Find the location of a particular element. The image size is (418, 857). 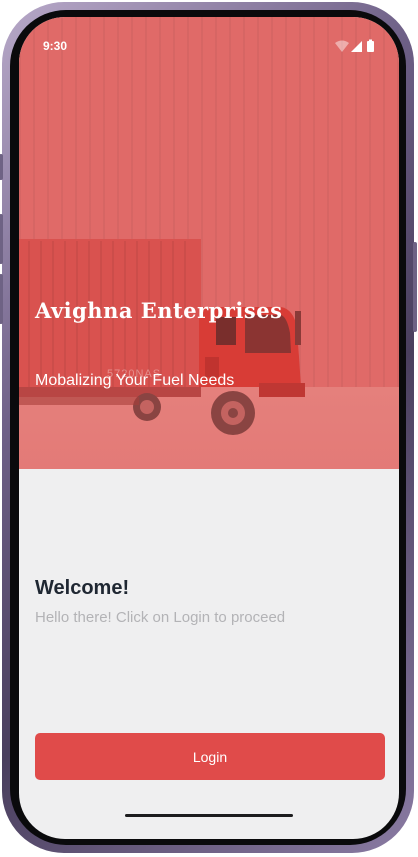

volume-down-button is located at coordinates (1, 299).